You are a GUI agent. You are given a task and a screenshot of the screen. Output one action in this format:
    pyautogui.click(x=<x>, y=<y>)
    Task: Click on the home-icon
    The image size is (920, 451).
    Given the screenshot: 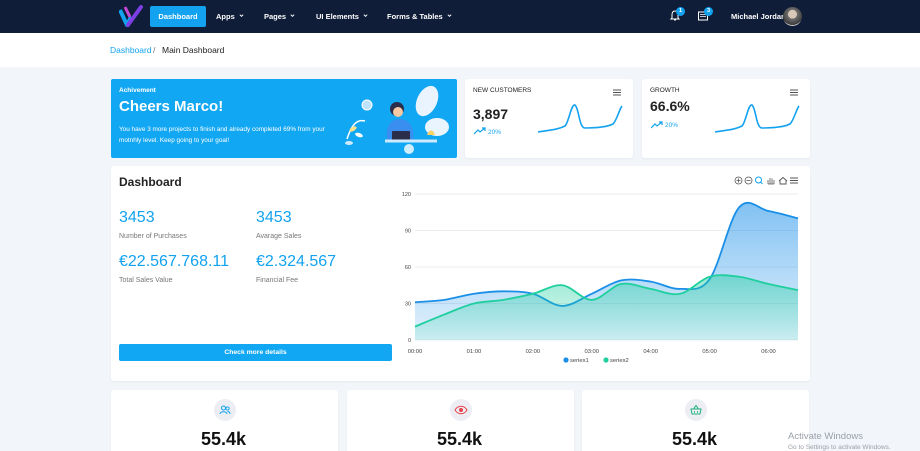 What is the action you would take?
    pyautogui.click(x=783, y=180)
    